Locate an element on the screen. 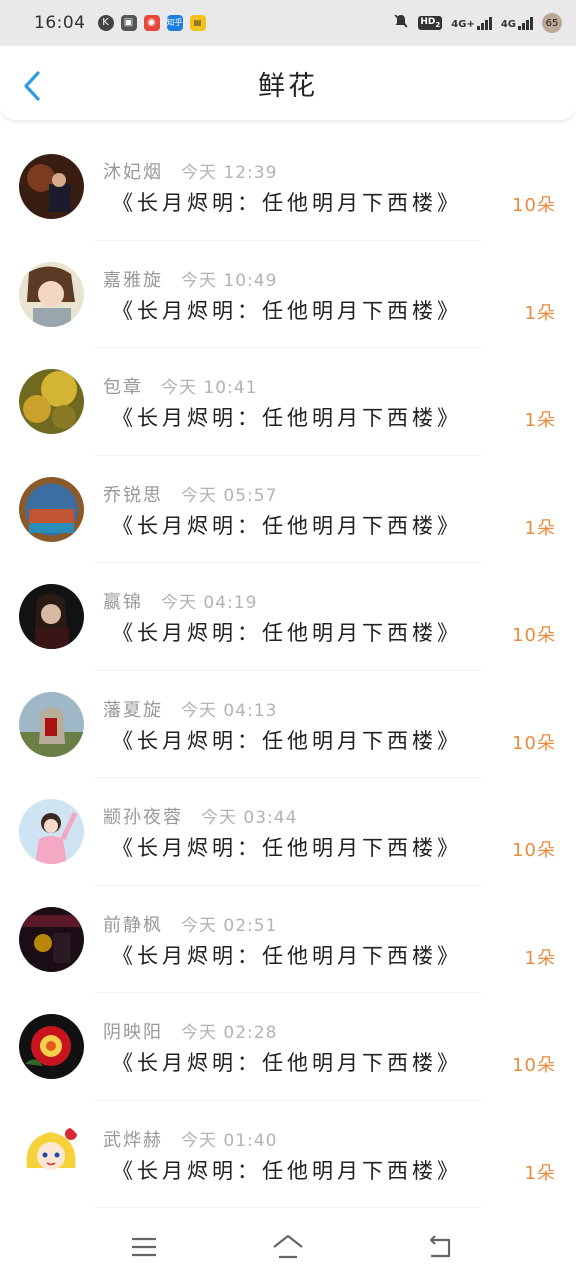 The image size is (576, 1280). user-name: 前静枫 is located at coordinates (133, 925).